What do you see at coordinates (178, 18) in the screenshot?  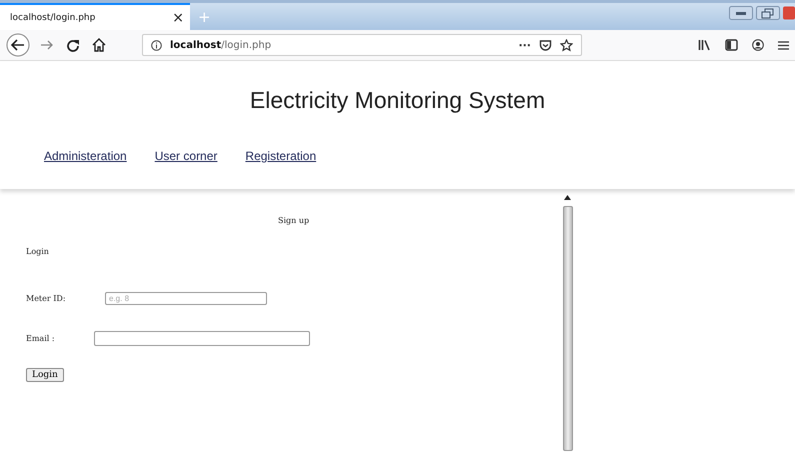 I see `close-icon: ×` at bounding box center [178, 18].